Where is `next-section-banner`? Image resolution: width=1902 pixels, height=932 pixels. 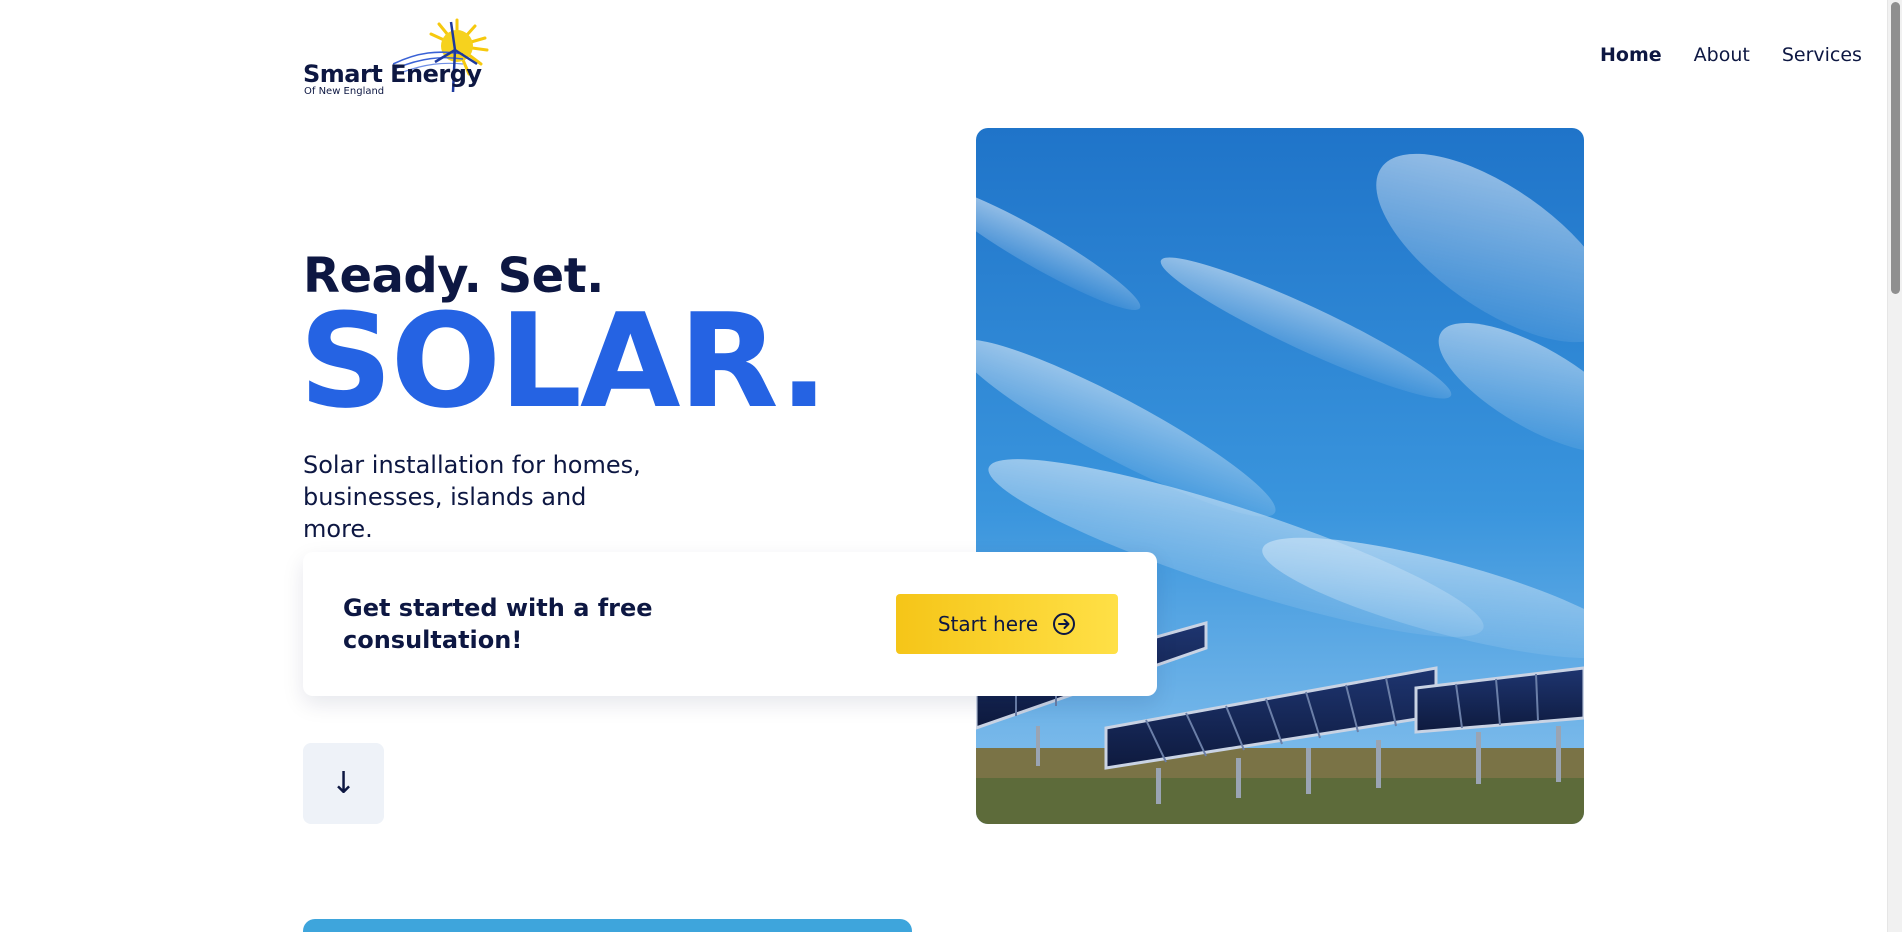
next-section-banner is located at coordinates (607, 925).